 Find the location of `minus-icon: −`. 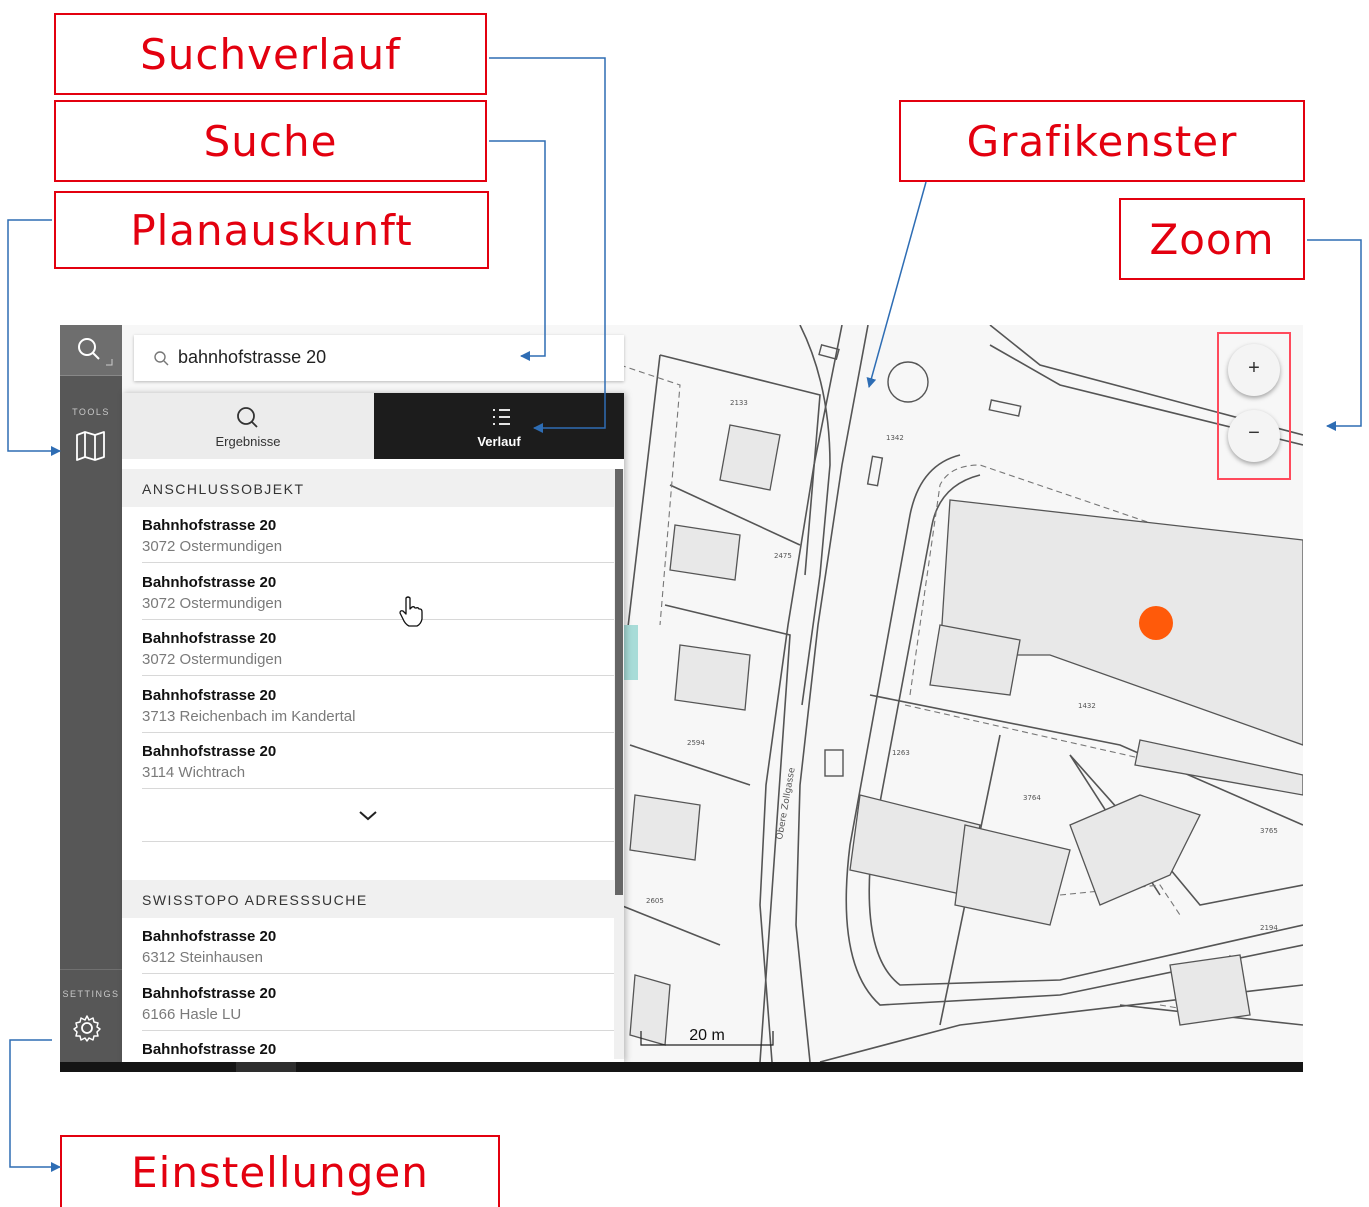

minus-icon: − is located at coordinates (1254, 433).